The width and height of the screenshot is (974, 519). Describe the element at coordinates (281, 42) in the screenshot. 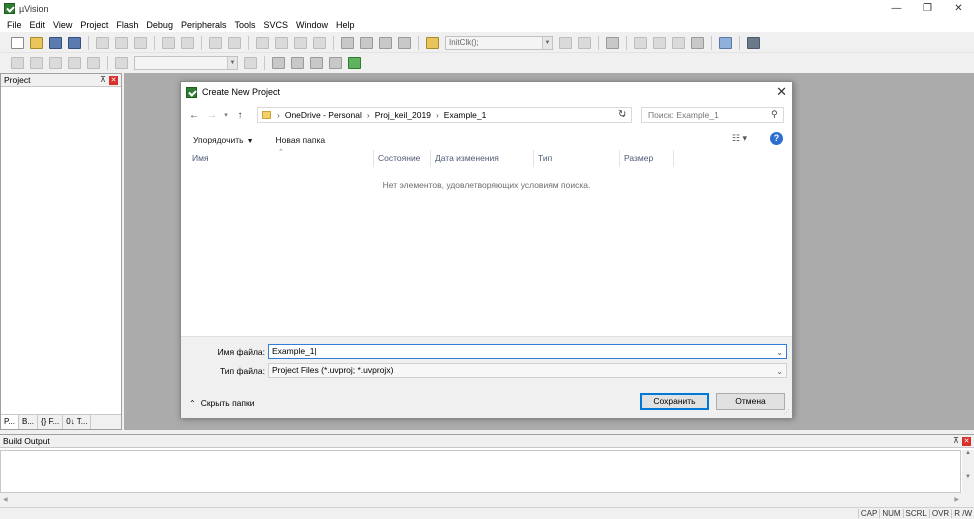

I see `prev-bookmark-icon` at that location.